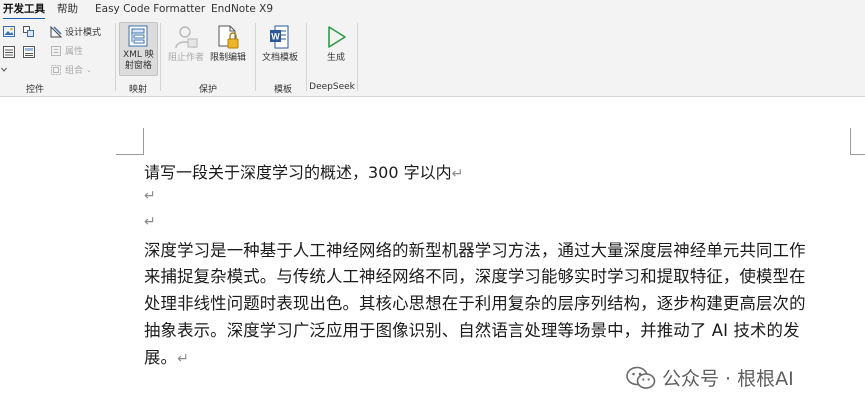 The image size is (865, 413). Describe the element at coordinates (34, 90) in the screenshot. I see `controls-group-label: 控件` at that location.